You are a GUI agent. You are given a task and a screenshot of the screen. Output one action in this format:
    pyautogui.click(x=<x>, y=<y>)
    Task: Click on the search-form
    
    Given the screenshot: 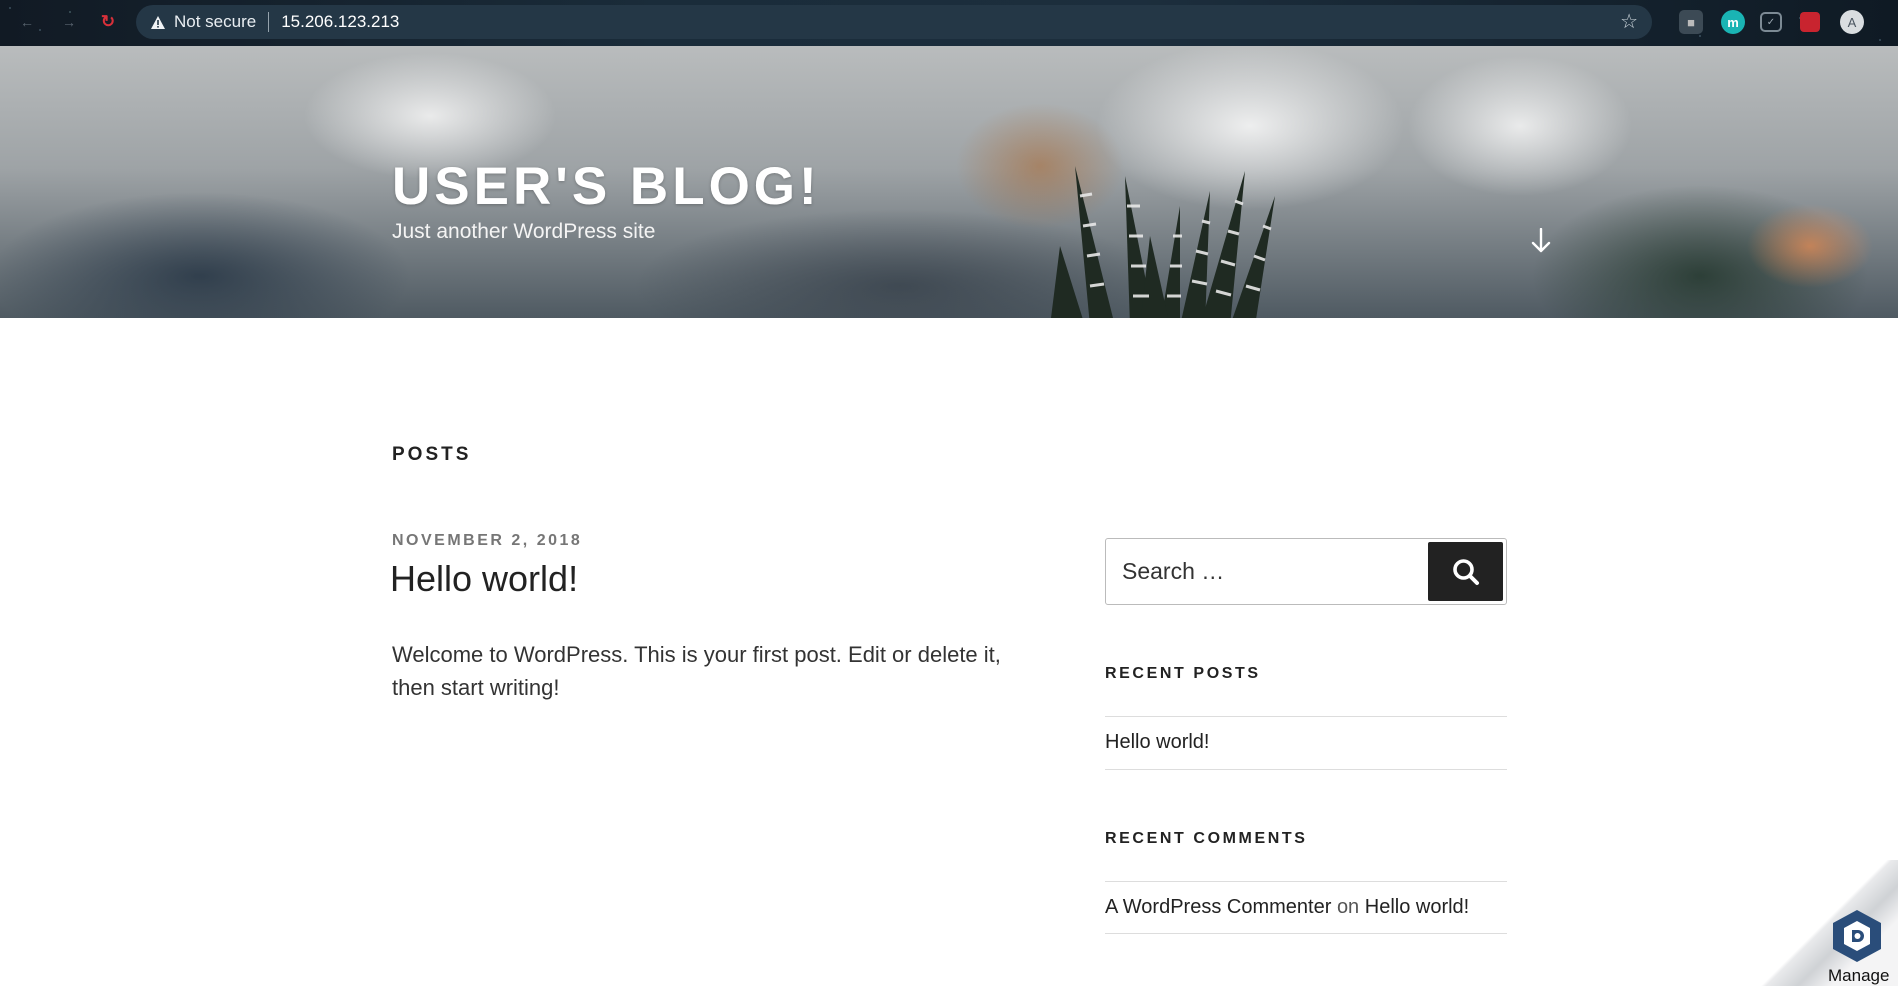 What is the action you would take?
    pyautogui.click(x=1306, y=571)
    